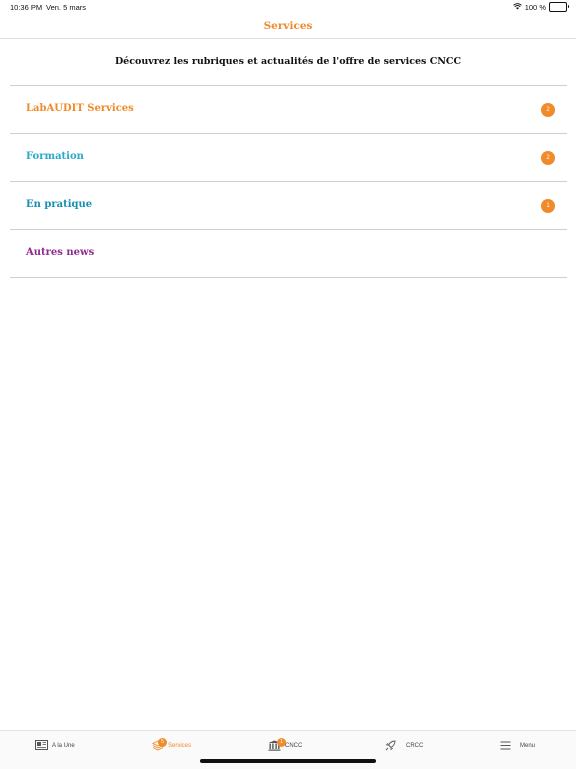 This screenshot has width=576, height=769. Describe the element at coordinates (294, 746) in the screenshot. I see `tab-label: CNCC` at that location.